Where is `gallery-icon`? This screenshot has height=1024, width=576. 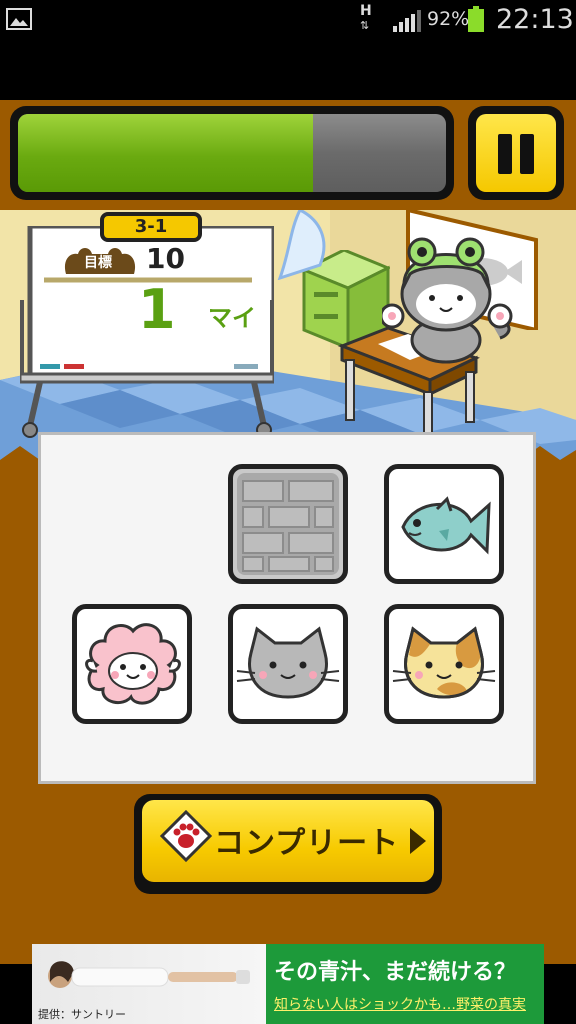 gallery-icon is located at coordinates (19, 19).